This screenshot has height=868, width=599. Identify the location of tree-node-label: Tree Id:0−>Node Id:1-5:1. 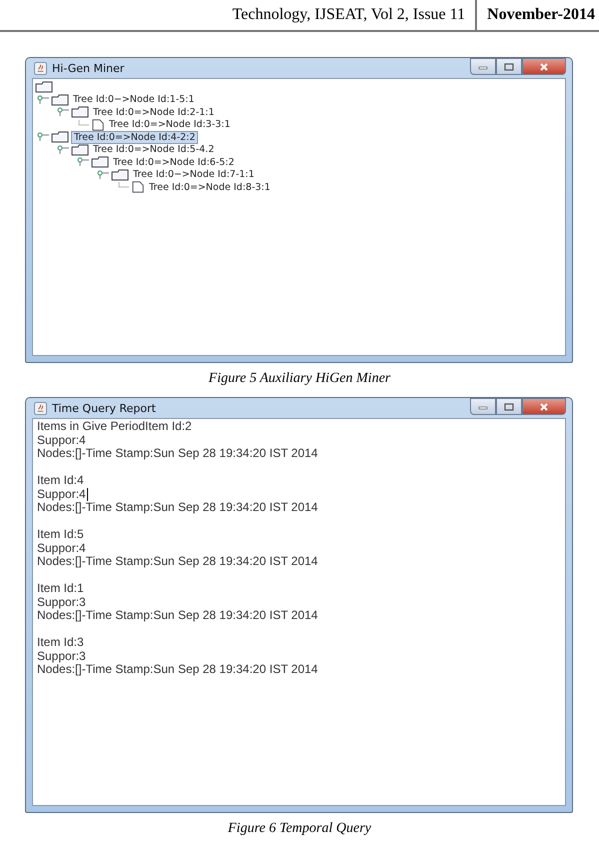
(133, 100).